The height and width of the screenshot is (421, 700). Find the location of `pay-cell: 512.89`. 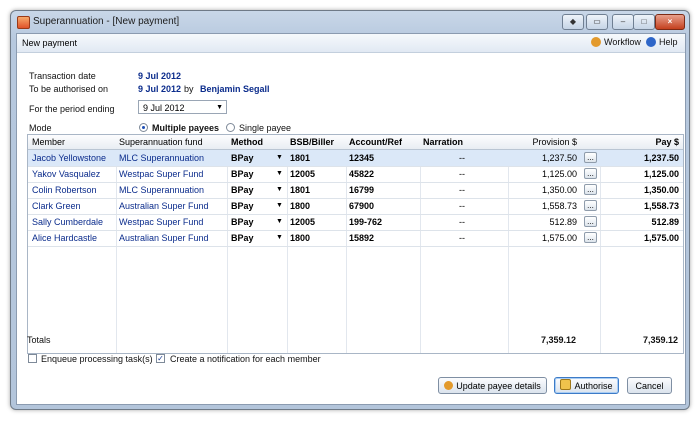

pay-cell: 512.89 is located at coordinates (665, 222).